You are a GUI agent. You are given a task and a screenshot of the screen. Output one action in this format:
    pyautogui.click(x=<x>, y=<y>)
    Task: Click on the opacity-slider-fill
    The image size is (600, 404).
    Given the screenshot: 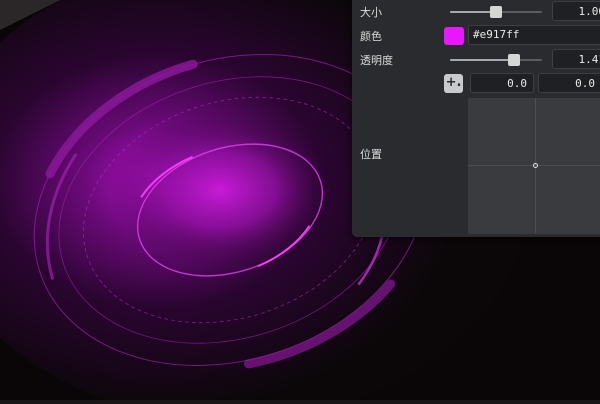 What is the action you would take?
    pyautogui.click(x=482, y=60)
    